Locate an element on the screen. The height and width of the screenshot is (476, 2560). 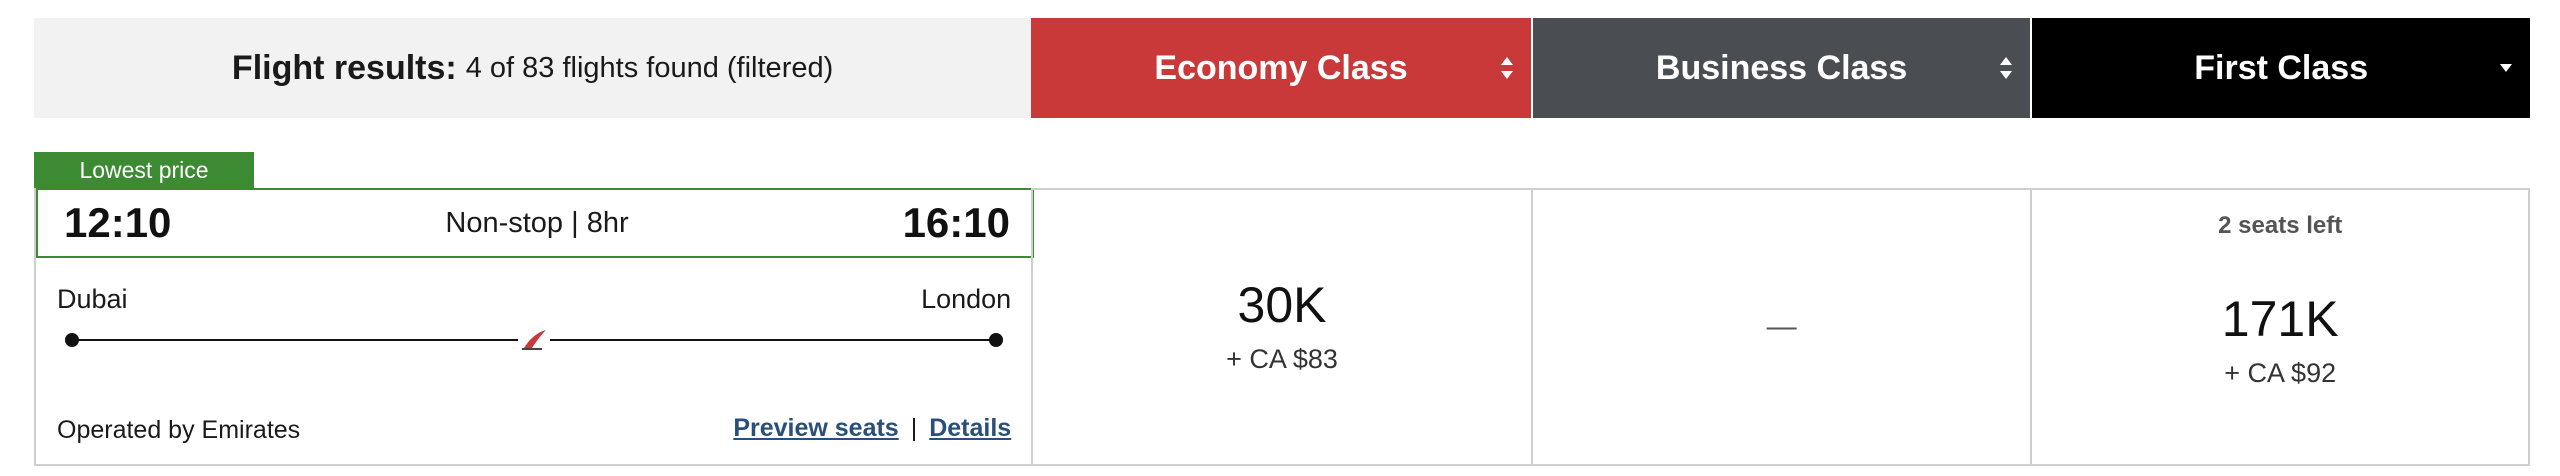
economy-class-label: Economy Class is located at coordinates (1281, 67).